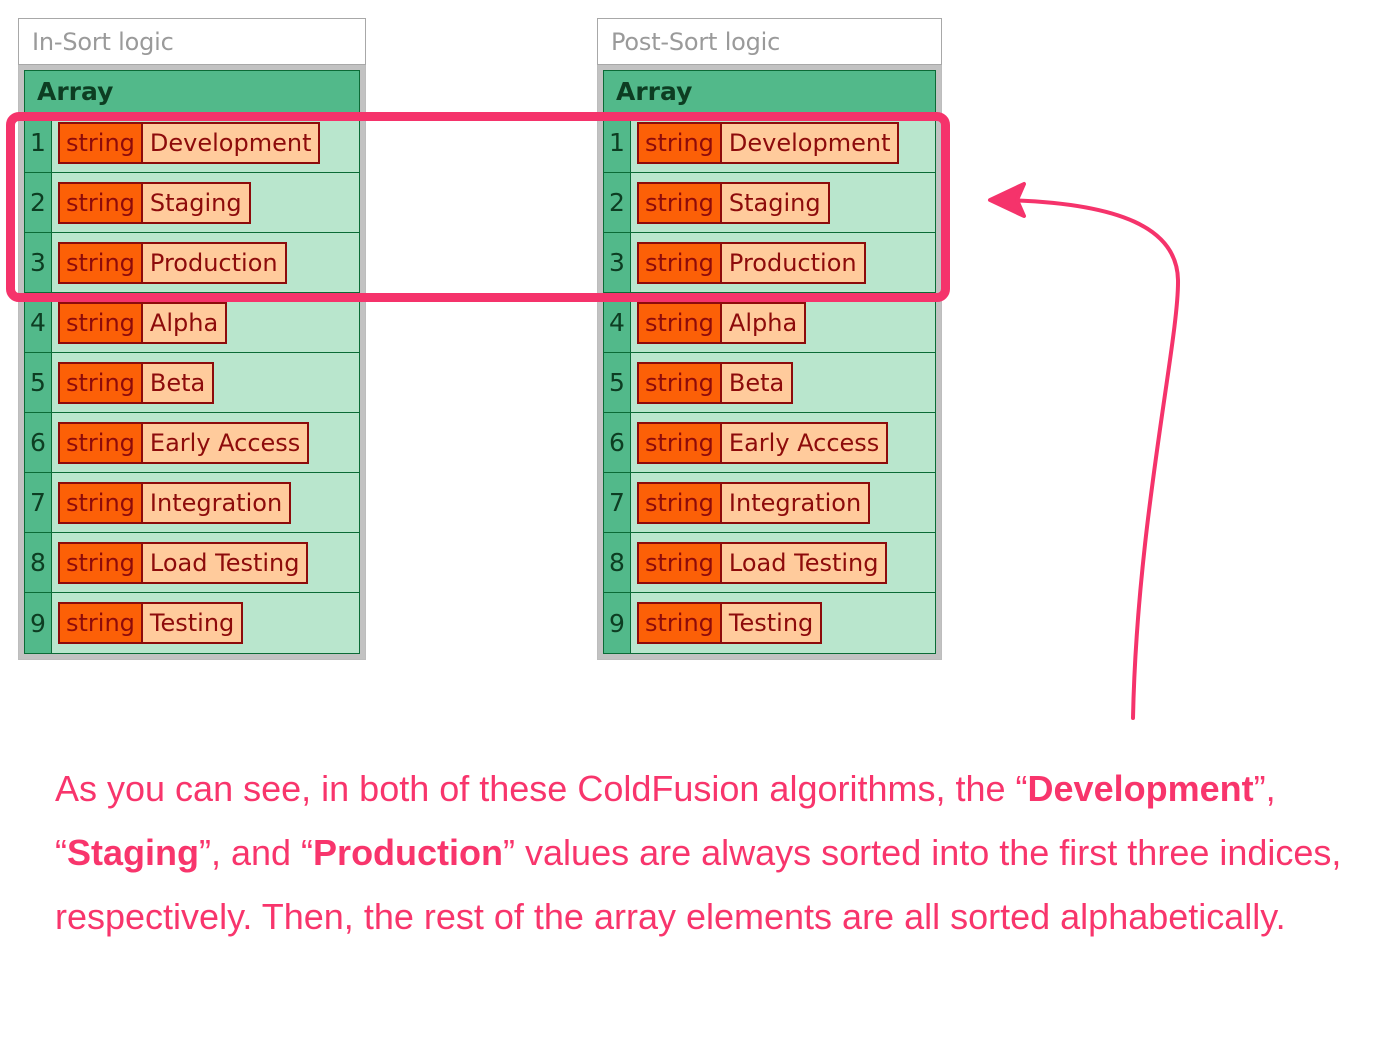 This screenshot has width=1400, height=1056. I want to click on panel-header-label: Post-Sort logic, so click(696, 41).